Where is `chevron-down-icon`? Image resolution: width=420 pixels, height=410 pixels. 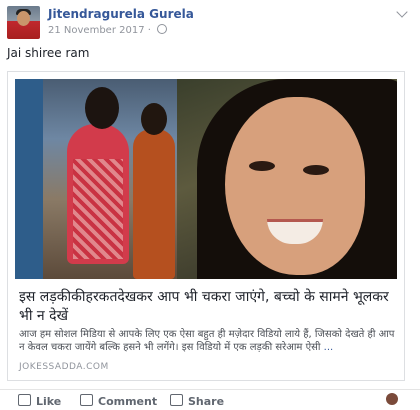 chevron-down-icon is located at coordinates (402, 12).